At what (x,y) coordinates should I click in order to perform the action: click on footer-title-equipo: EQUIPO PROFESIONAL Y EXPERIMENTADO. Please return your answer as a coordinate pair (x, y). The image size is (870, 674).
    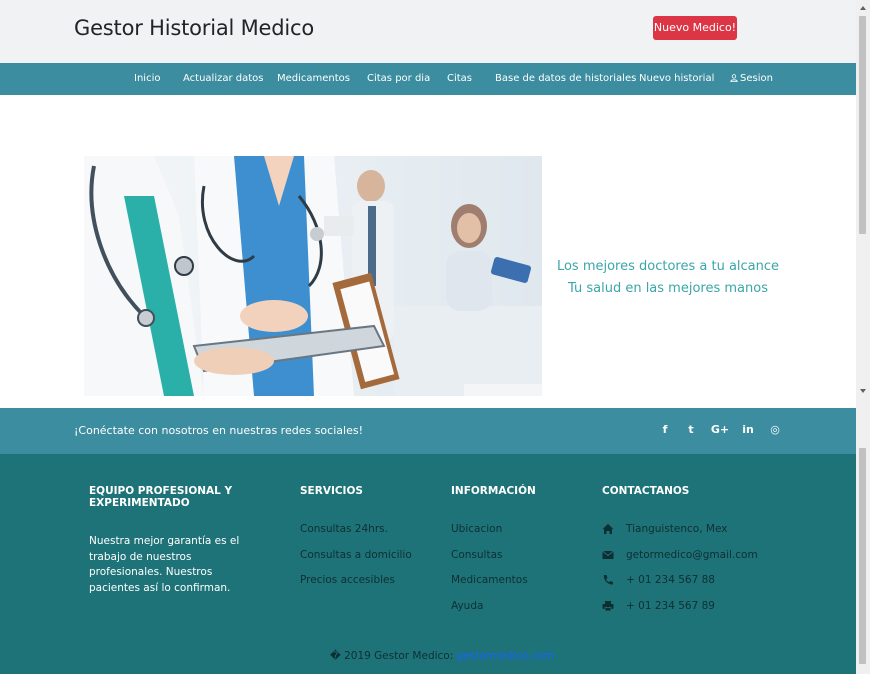
    Looking at the image, I should click on (161, 497).